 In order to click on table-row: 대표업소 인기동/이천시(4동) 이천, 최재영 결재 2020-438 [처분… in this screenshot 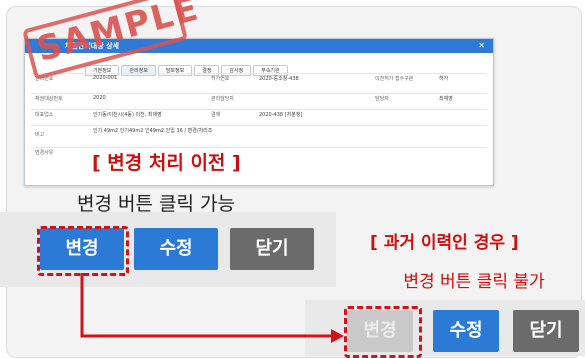, I will do `click(259, 115)`.